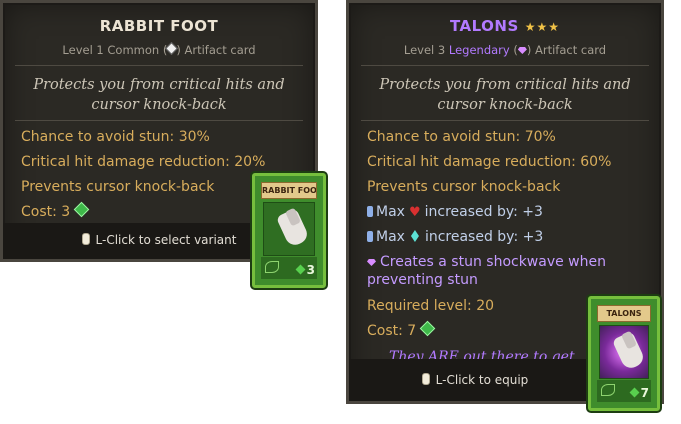 This screenshot has height=424, width=681. Describe the element at coordinates (143, 162) in the screenshot. I see `stat-crit-reduction: Critical hit damage reduction: 20%` at that location.